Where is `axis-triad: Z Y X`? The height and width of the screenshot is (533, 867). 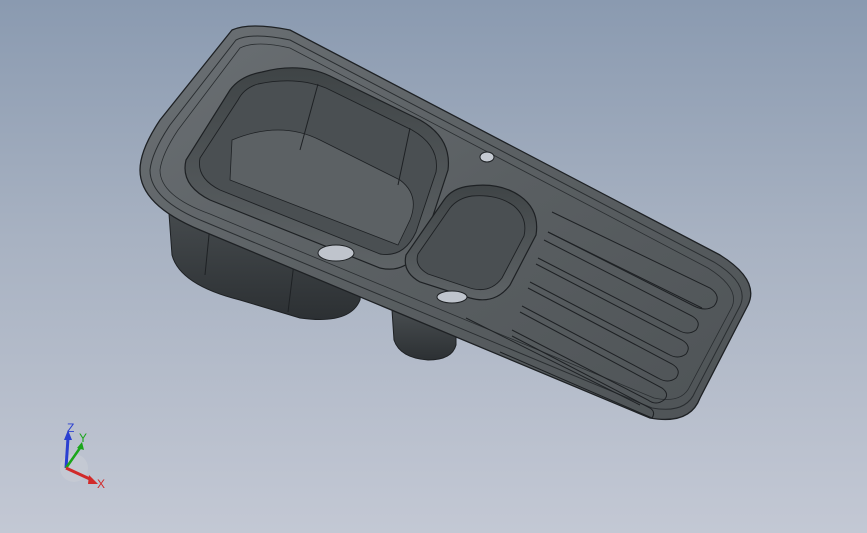
axis-triad: Z Y X is located at coordinates (82, 456).